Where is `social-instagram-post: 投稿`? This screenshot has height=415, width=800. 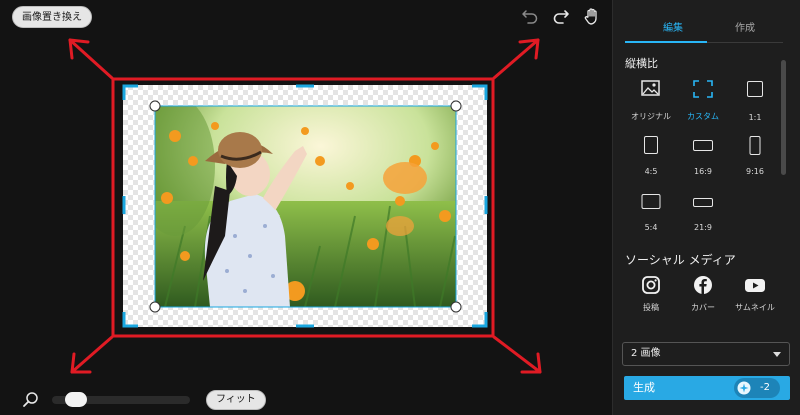
social-instagram-post: 投稿 is located at coordinates (651, 297).